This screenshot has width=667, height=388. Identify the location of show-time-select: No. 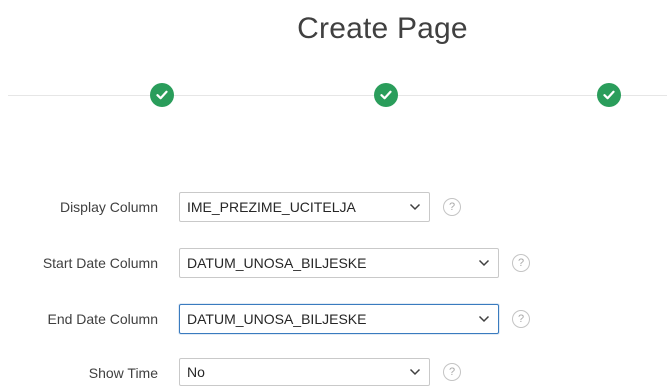
(304, 372).